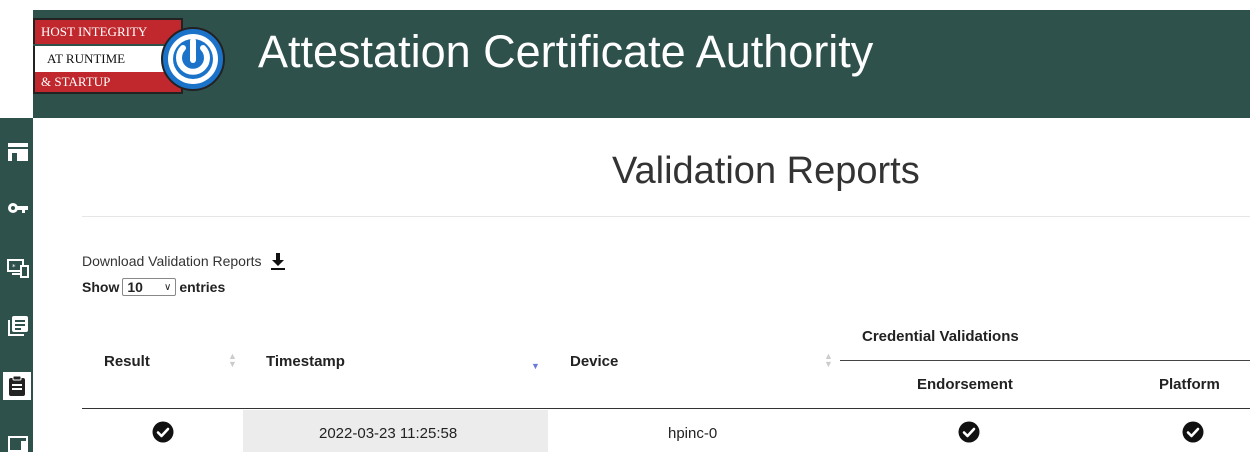 The height and width of the screenshot is (456, 1250). What do you see at coordinates (965, 384) in the screenshot?
I see `column-header-endorsement: Endorsement` at bounding box center [965, 384].